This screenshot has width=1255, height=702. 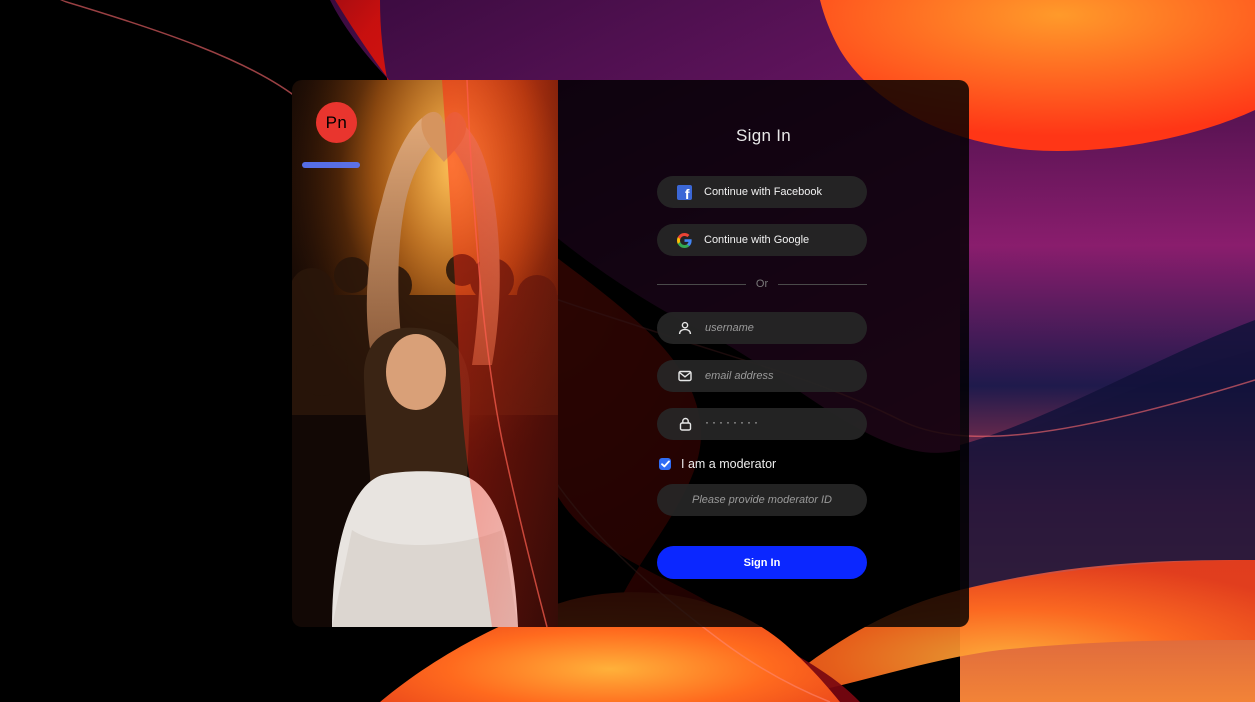 I want to click on lock-icon, so click(x=685, y=424).